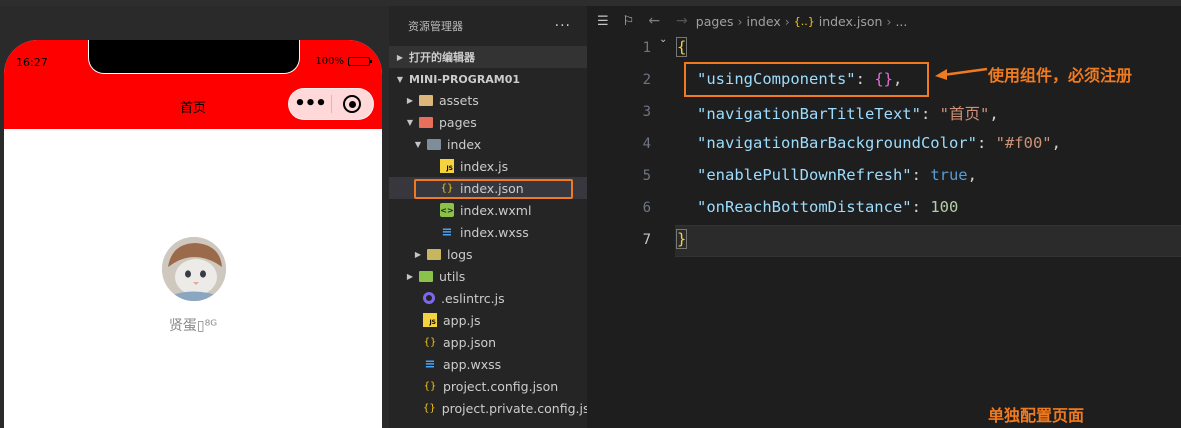  What do you see at coordinates (851, 21) in the screenshot?
I see `breadcrumb-file: index.json` at bounding box center [851, 21].